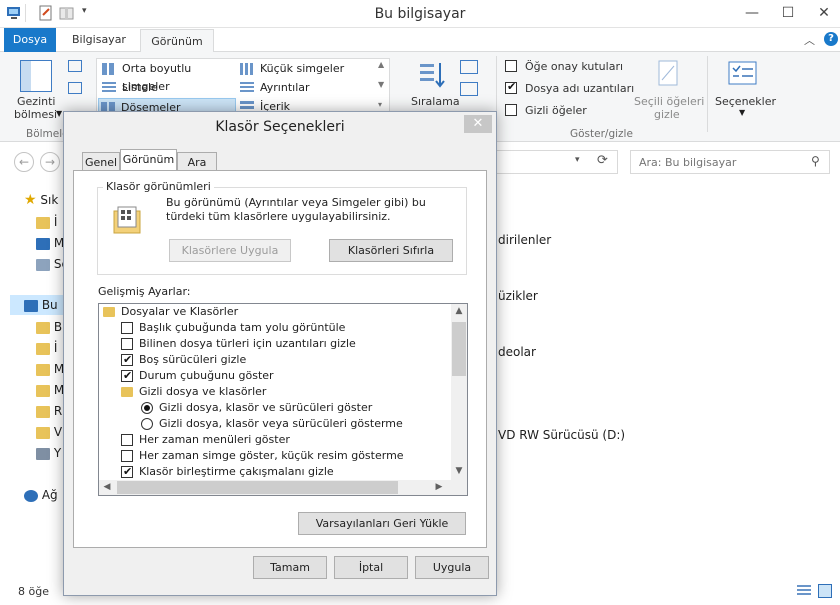 This screenshot has height=605, width=840. I want to click on scroll-down-icon: ▼, so click(459, 471).